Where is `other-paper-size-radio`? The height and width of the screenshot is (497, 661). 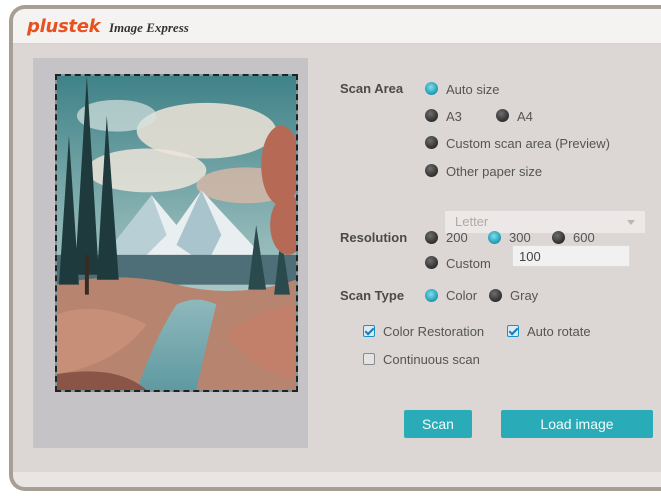
other-paper-size-radio is located at coordinates (431, 170).